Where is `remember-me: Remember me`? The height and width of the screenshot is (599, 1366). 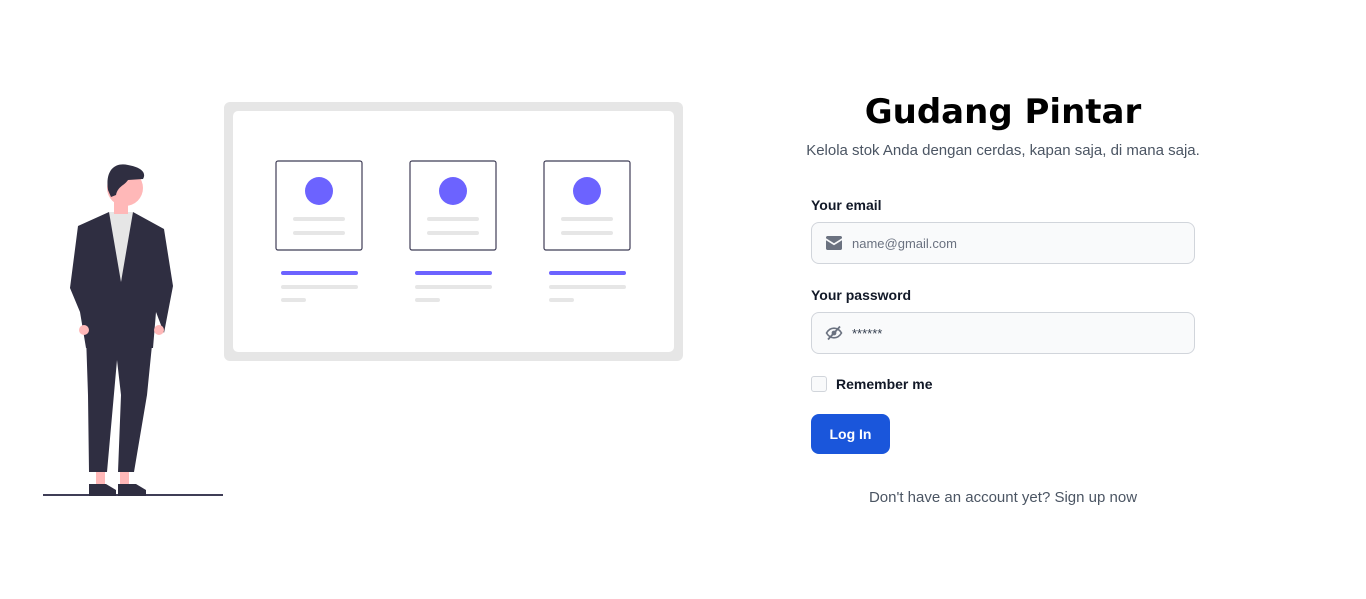
remember-me: Remember me is located at coordinates (872, 384).